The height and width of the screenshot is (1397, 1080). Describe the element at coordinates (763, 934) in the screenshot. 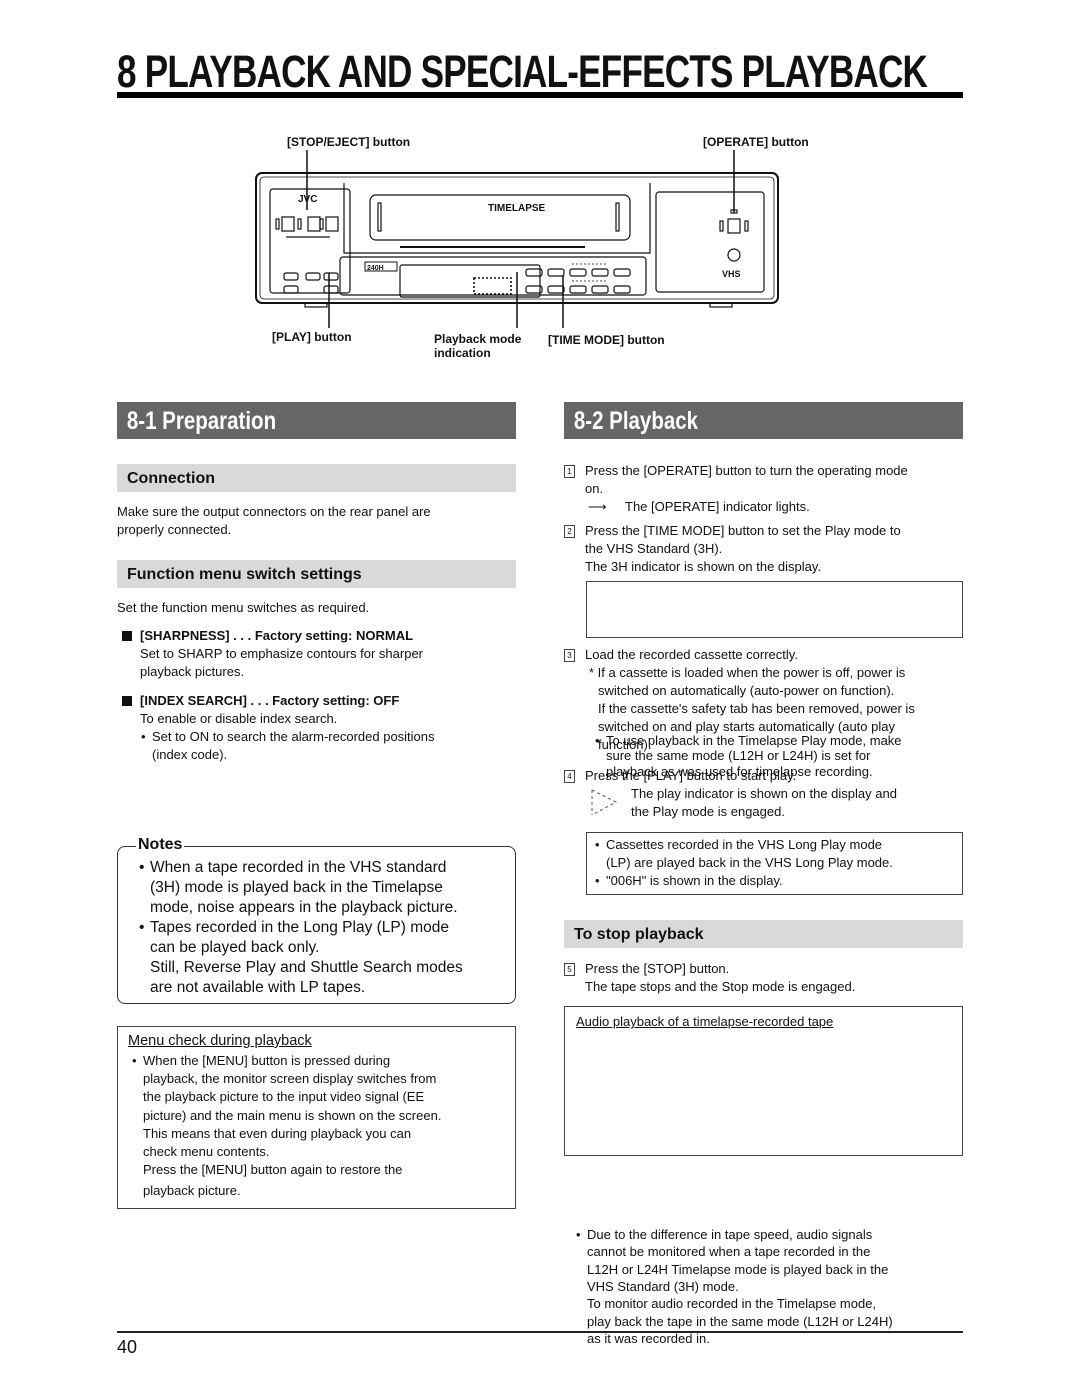

I see `subheading-stop-playback: To stop playback` at that location.